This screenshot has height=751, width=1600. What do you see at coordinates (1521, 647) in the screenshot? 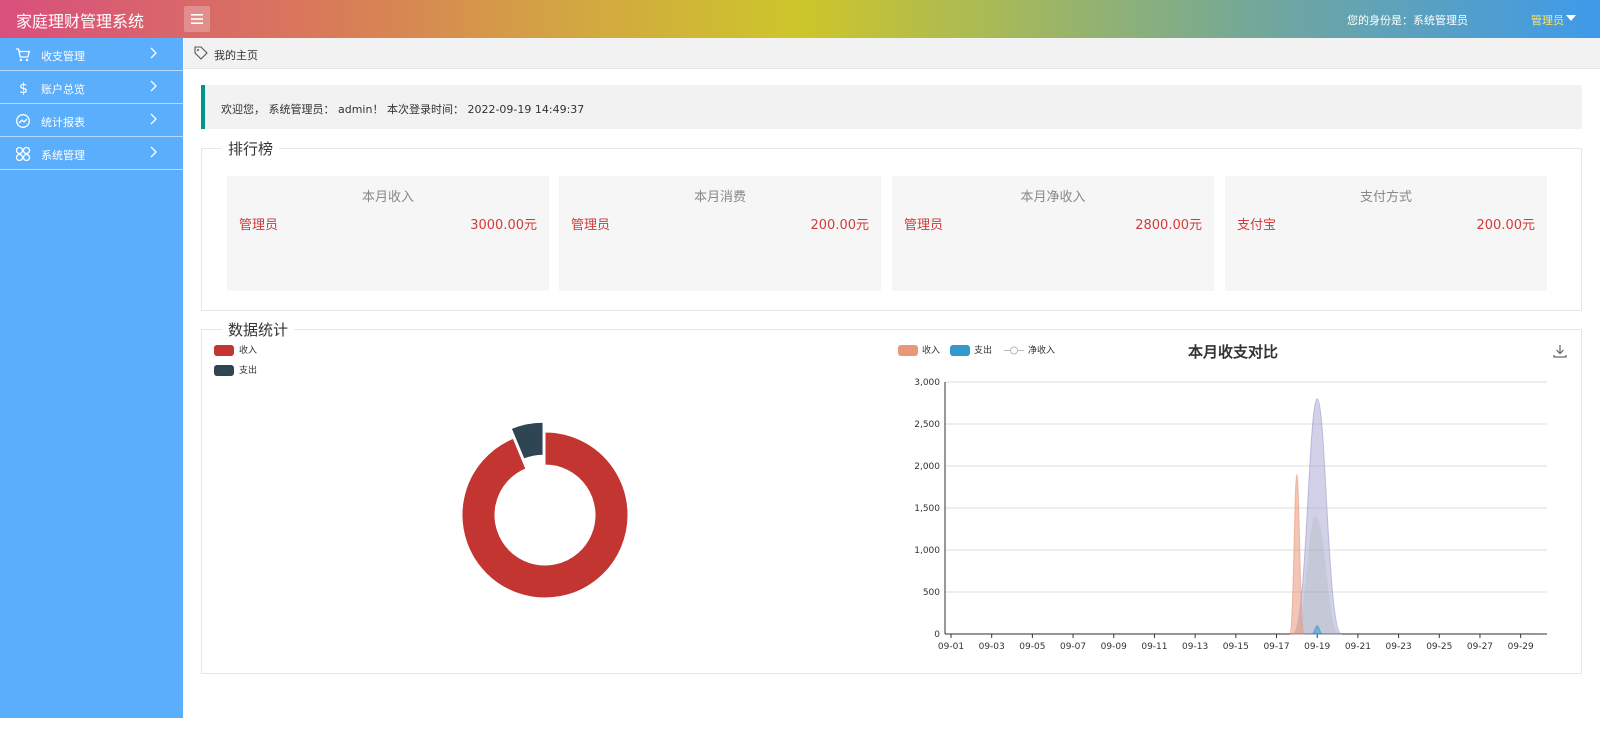
I see `x-tick-label: 09-29` at bounding box center [1521, 647].